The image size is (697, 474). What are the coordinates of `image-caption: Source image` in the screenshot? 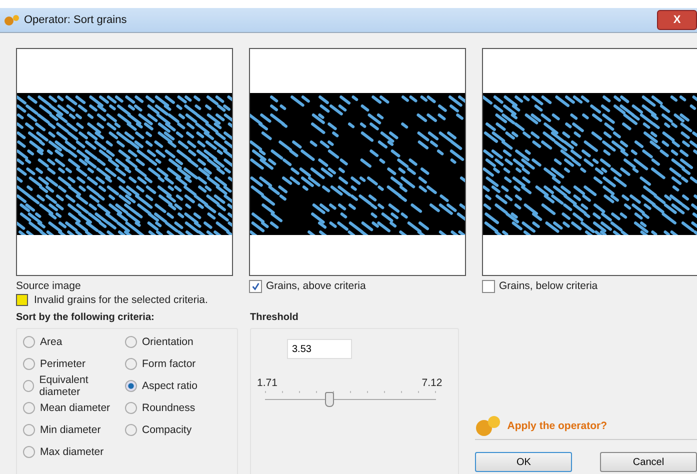 It's located at (48, 286).